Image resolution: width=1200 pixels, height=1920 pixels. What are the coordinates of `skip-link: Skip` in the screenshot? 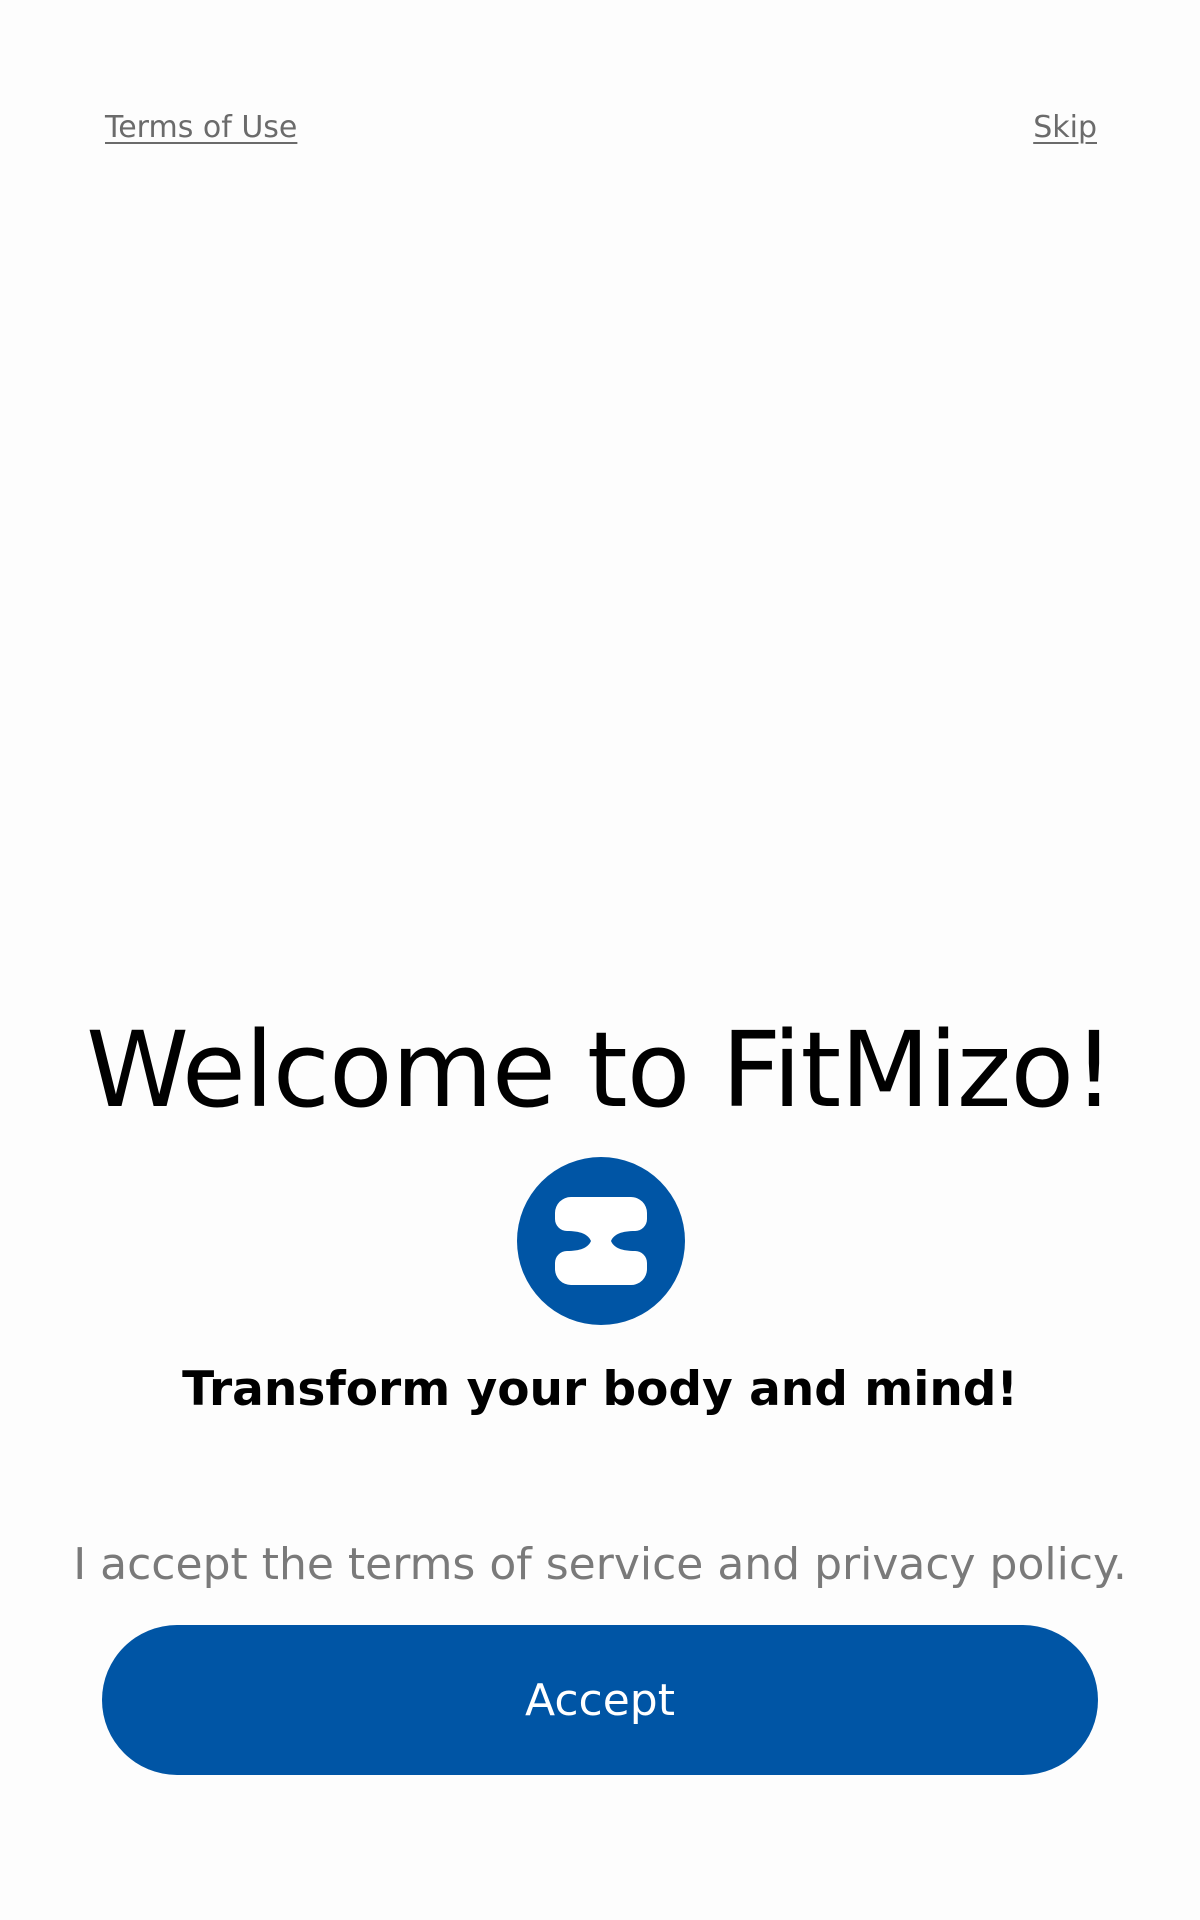 It's located at (1065, 128).